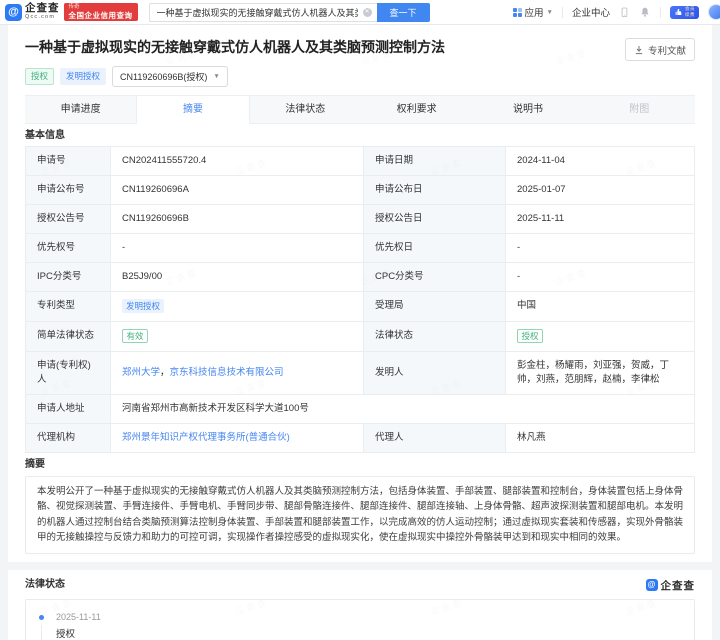  Describe the element at coordinates (517, 12) in the screenshot. I see `apps-grid-icon` at that location.